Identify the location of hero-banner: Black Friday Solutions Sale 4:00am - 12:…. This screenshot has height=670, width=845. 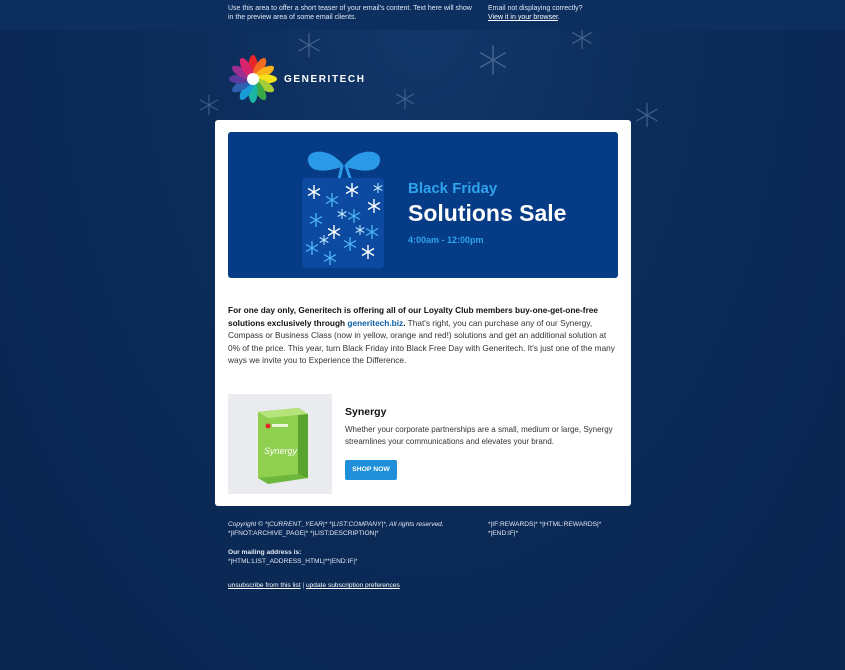
(423, 205).